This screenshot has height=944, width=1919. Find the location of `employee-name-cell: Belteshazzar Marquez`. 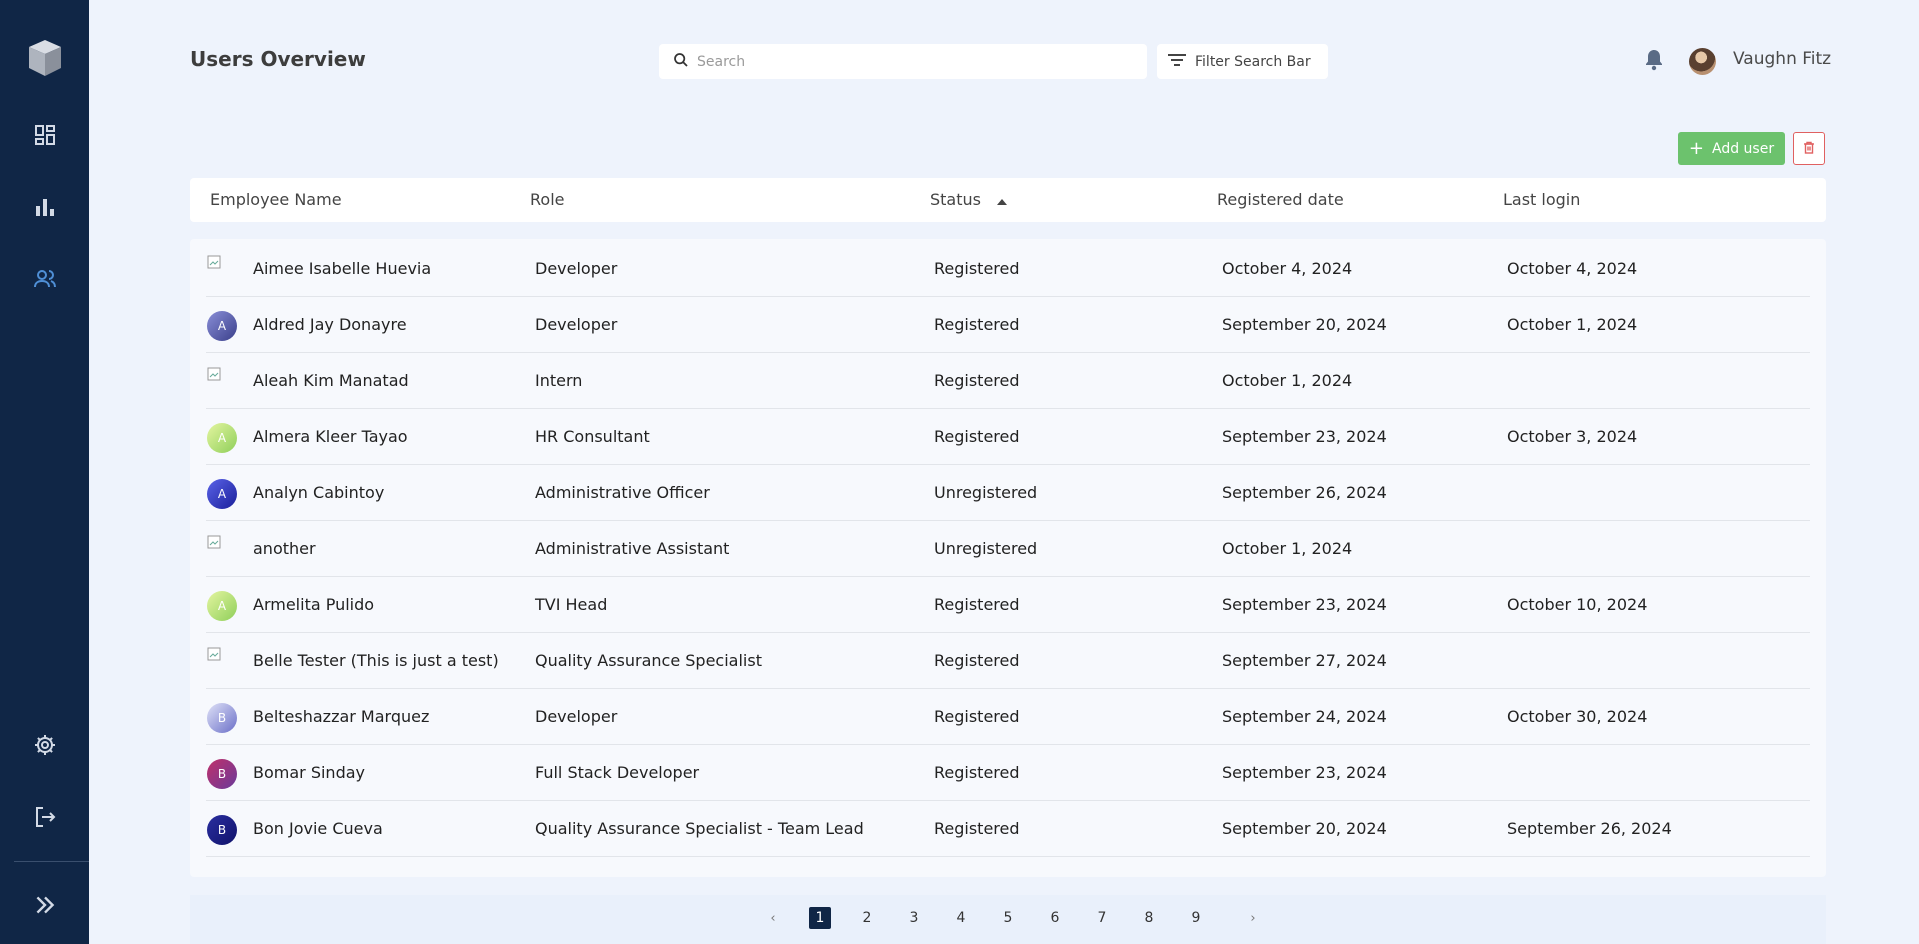

employee-name-cell: Belteshazzar Marquez is located at coordinates (341, 716).